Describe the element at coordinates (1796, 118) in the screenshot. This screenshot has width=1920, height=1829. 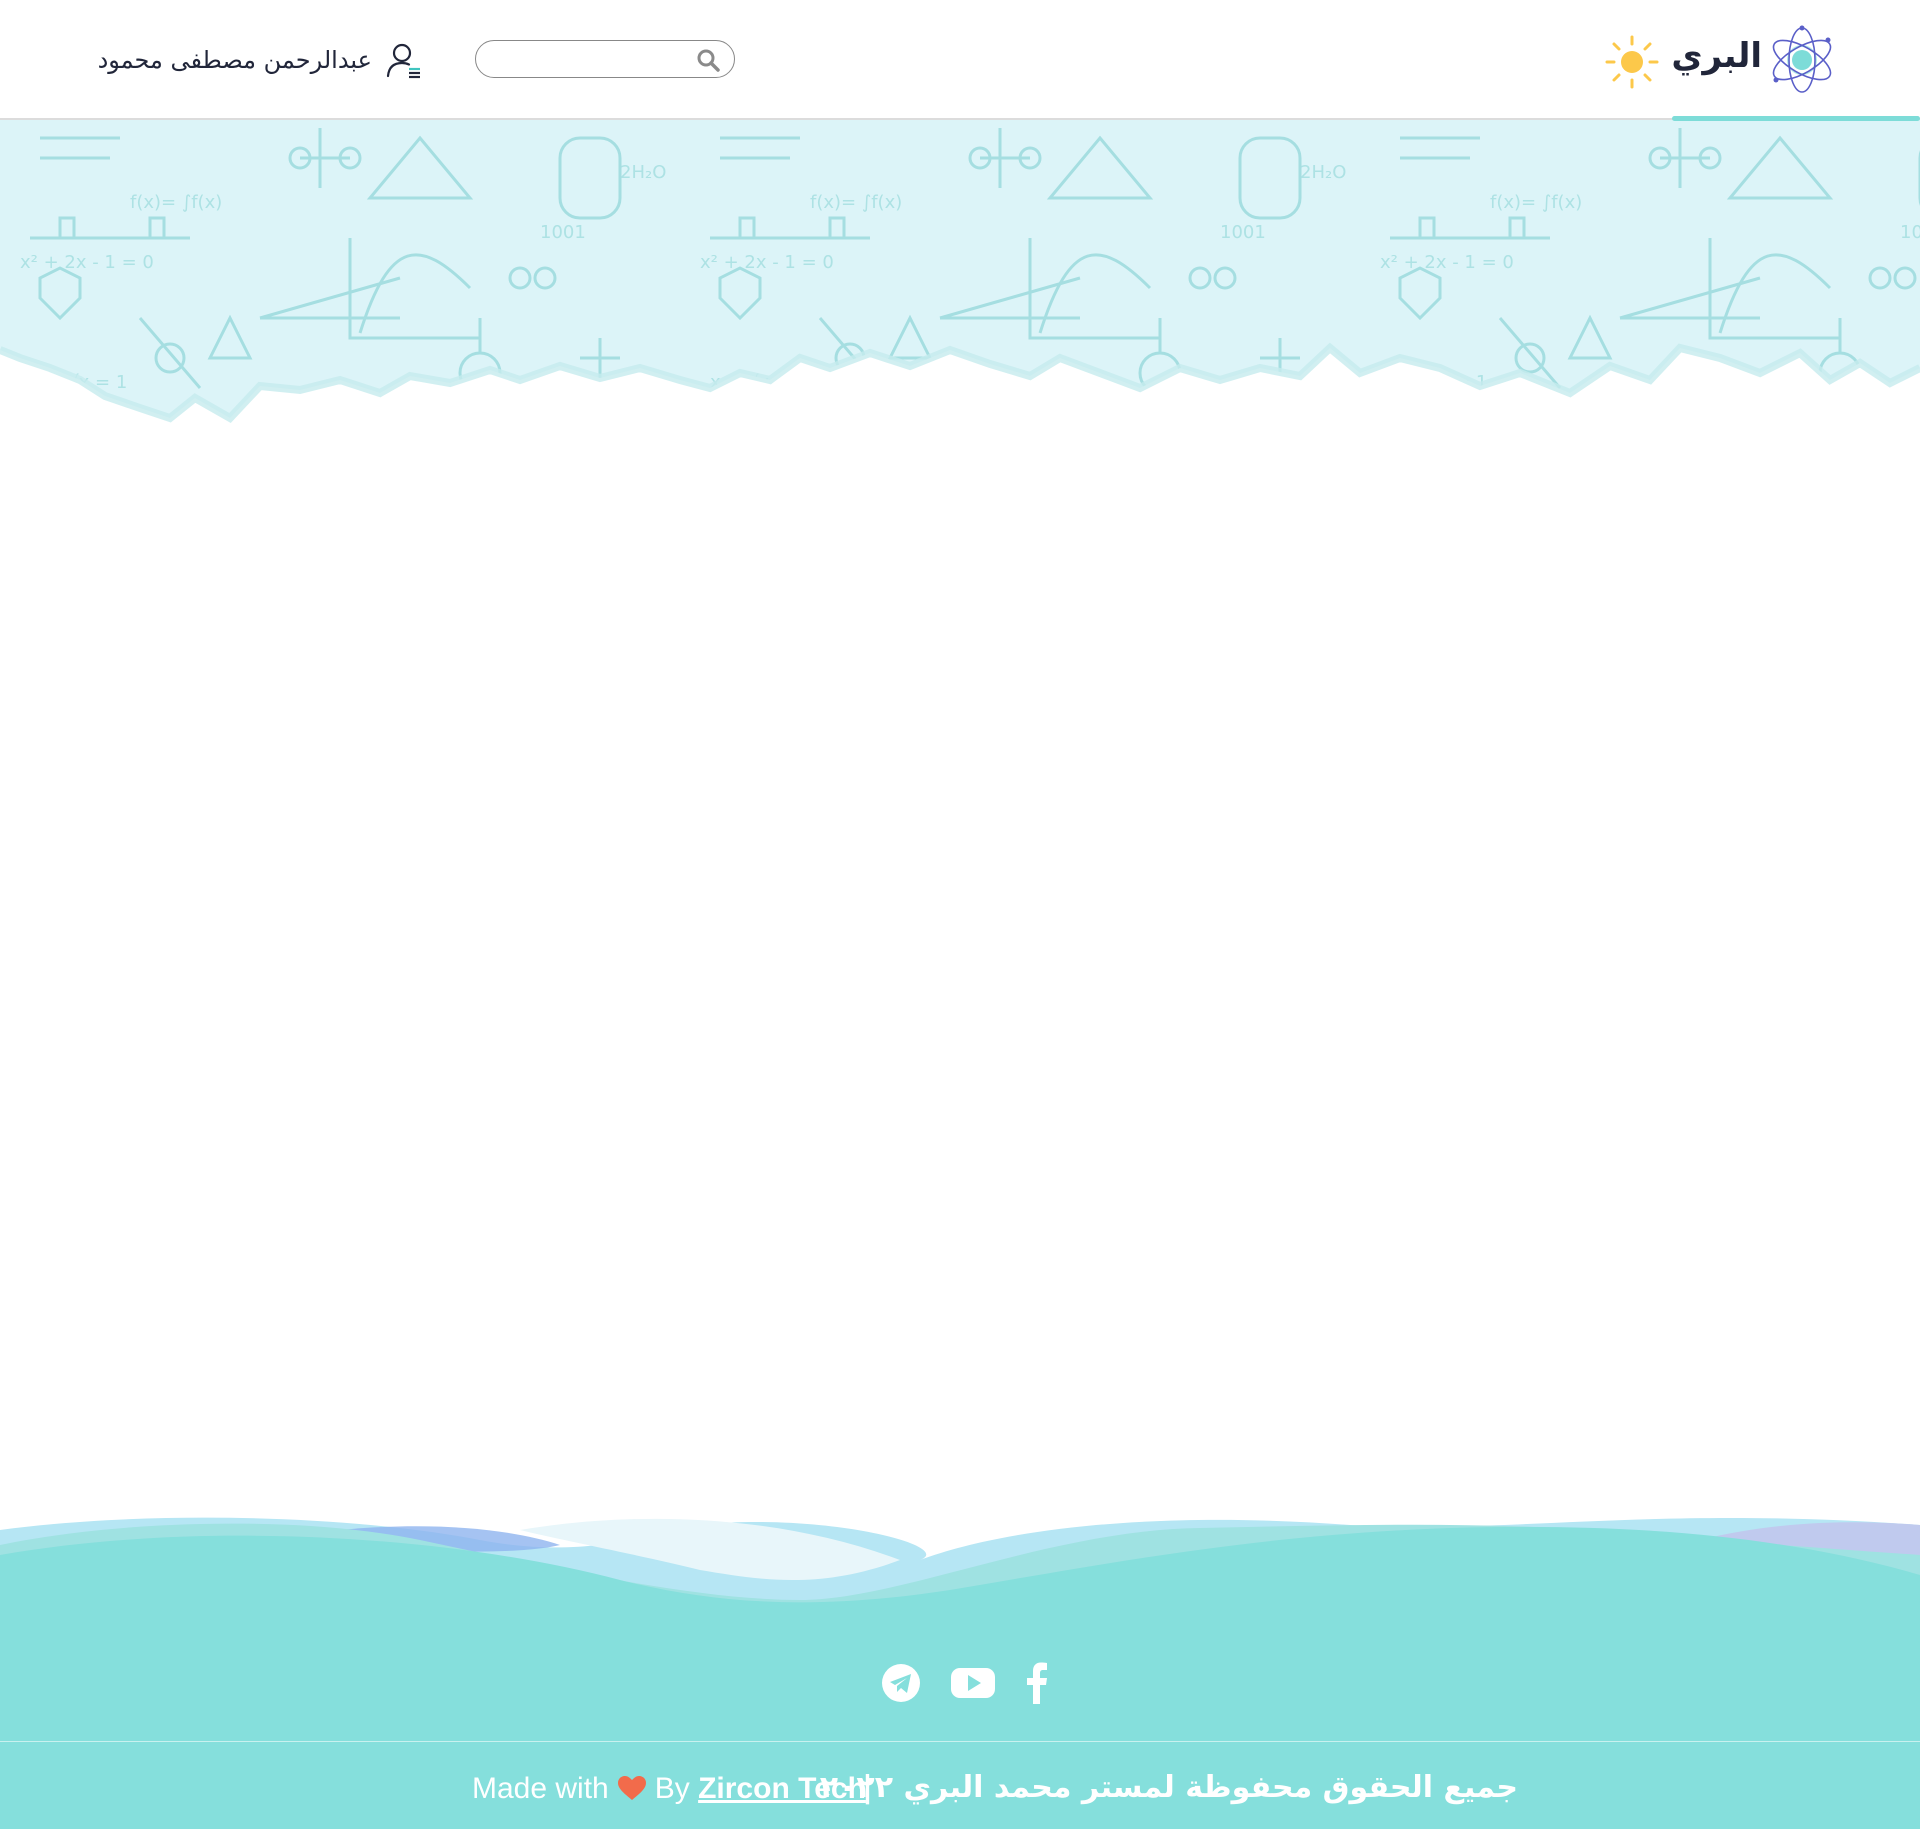
I see `active-nav-indicator` at that location.